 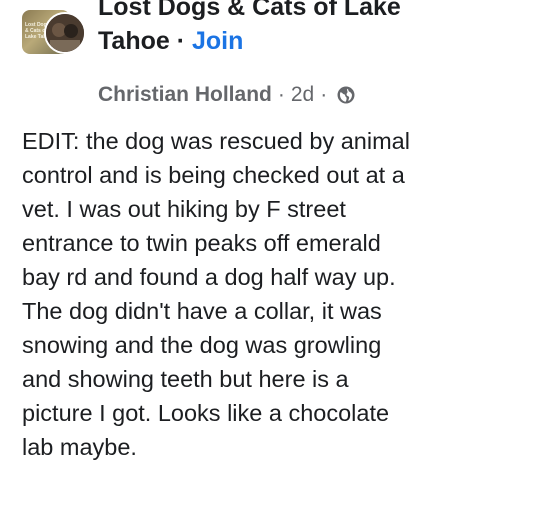 What do you see at coordinates (79, 447) in the screenshot?
I see `post-text-line: lab maybe.` at bounding box center [79, 447].